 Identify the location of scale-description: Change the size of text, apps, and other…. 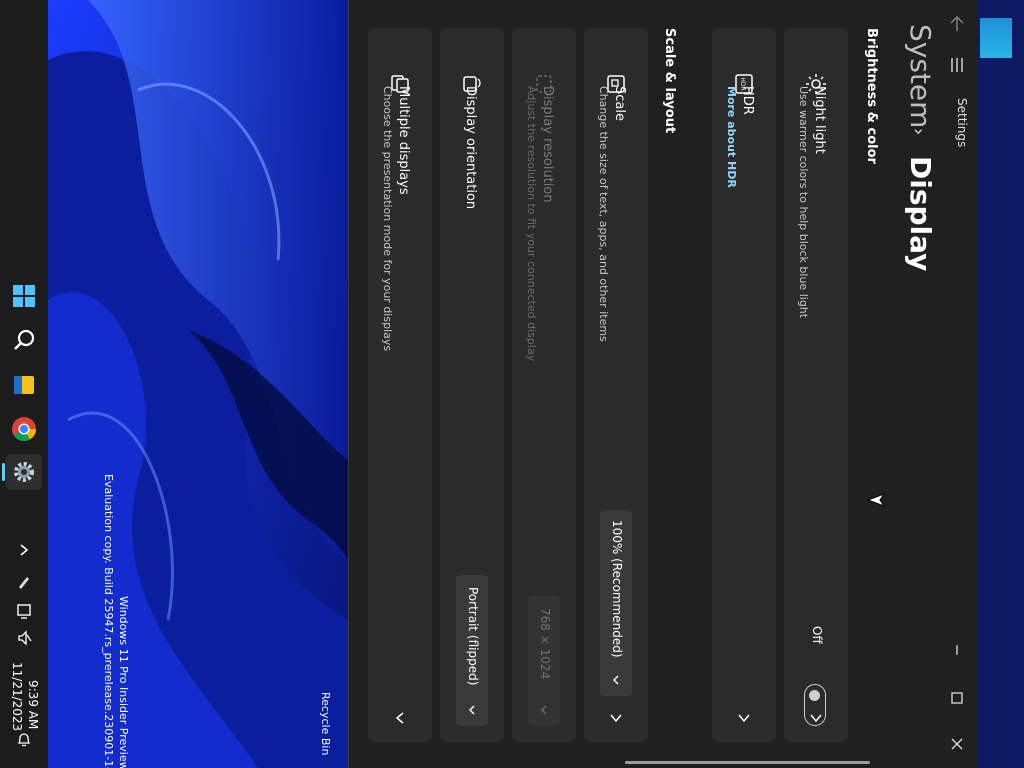
(603, 214).